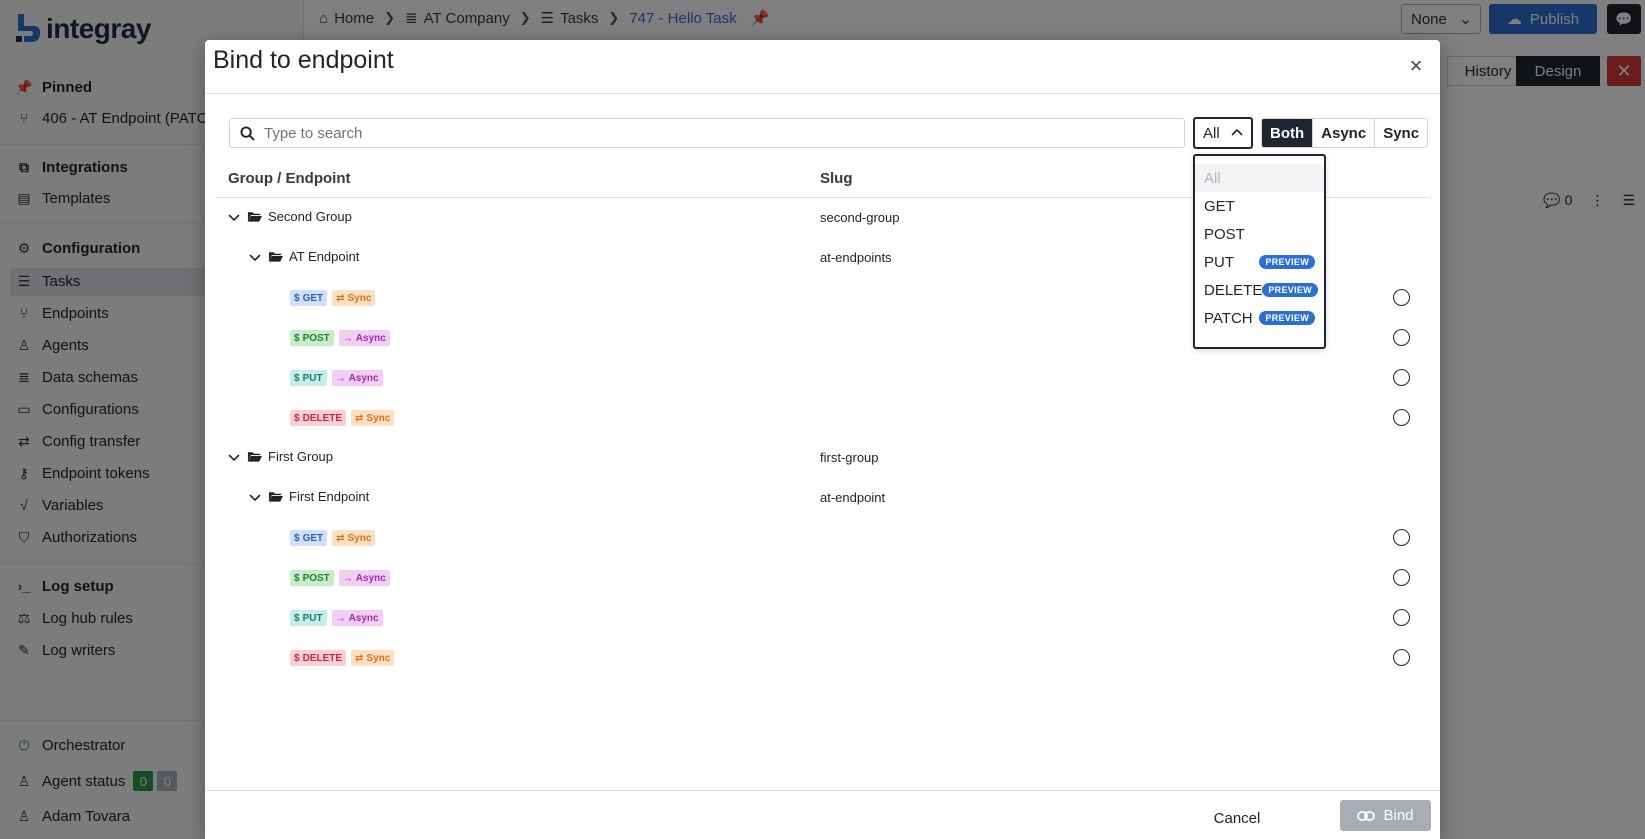 This screenshot has height=839, width=1645. Describe the element at coordinates (822, 578) in the screenshot. I see `method-row: $ POST → Async` at that location.